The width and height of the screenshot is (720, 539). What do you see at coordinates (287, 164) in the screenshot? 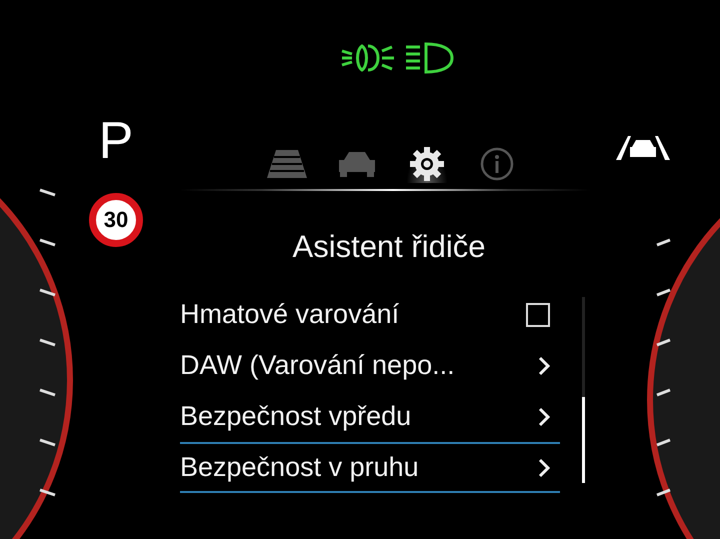
I see `road-icon` at bounding box center [287, 164].